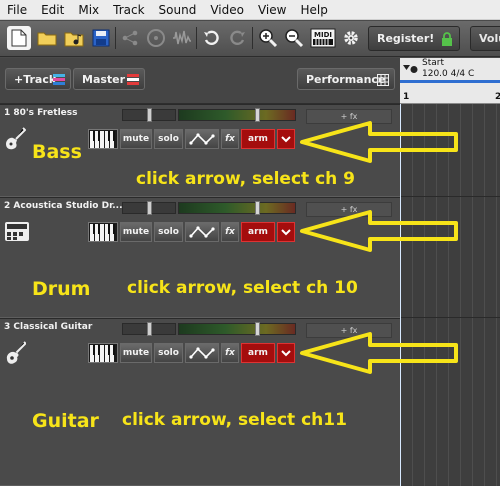  I want to click on performance-label: Performance, so click(346, 79).